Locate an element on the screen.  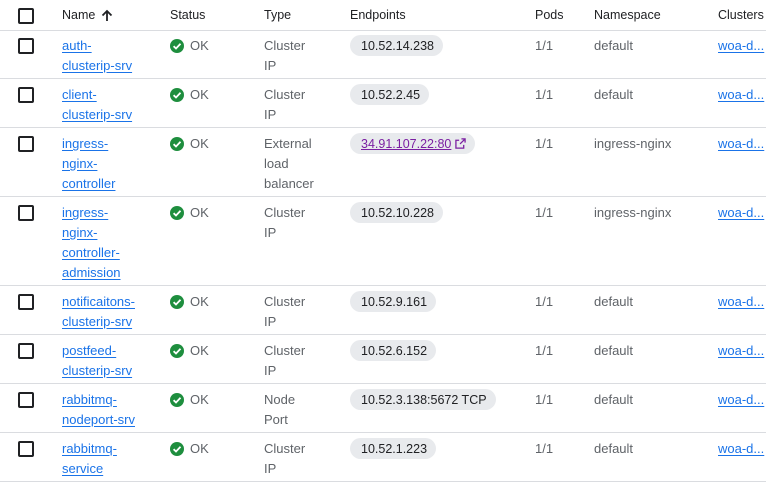
column-header-status: Status is located at coordinates (187, 15).